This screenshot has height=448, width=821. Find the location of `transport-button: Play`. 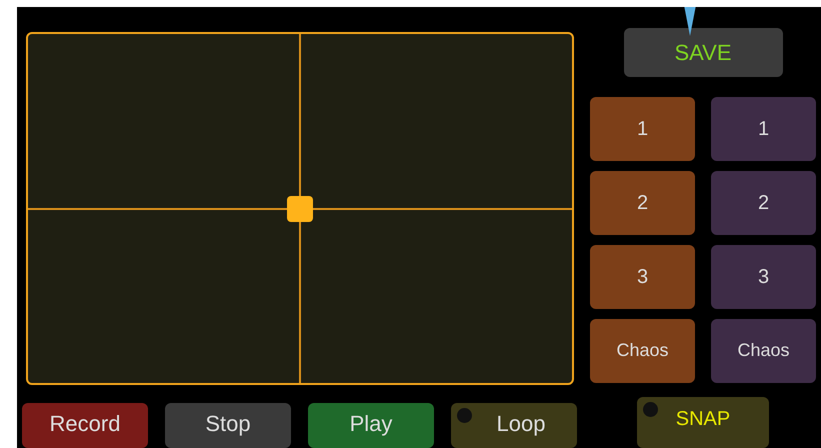

transport-button: Play is located at coordinates (371, 425).